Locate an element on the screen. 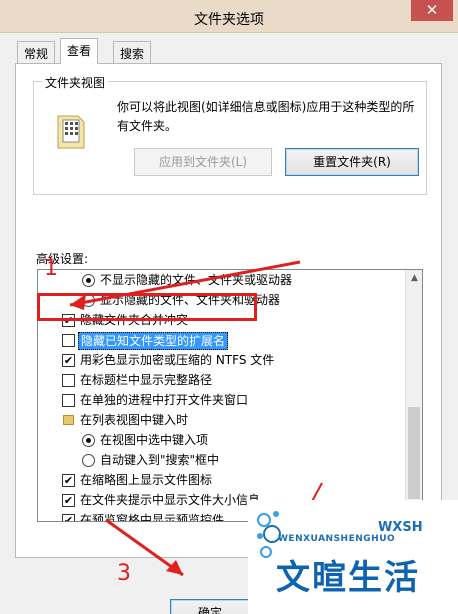 Image resolution: width=458 pixels, height=614 pixels. watermark-subtitle: WENXUANSHENGHUO is located at coordinates (337, 539).